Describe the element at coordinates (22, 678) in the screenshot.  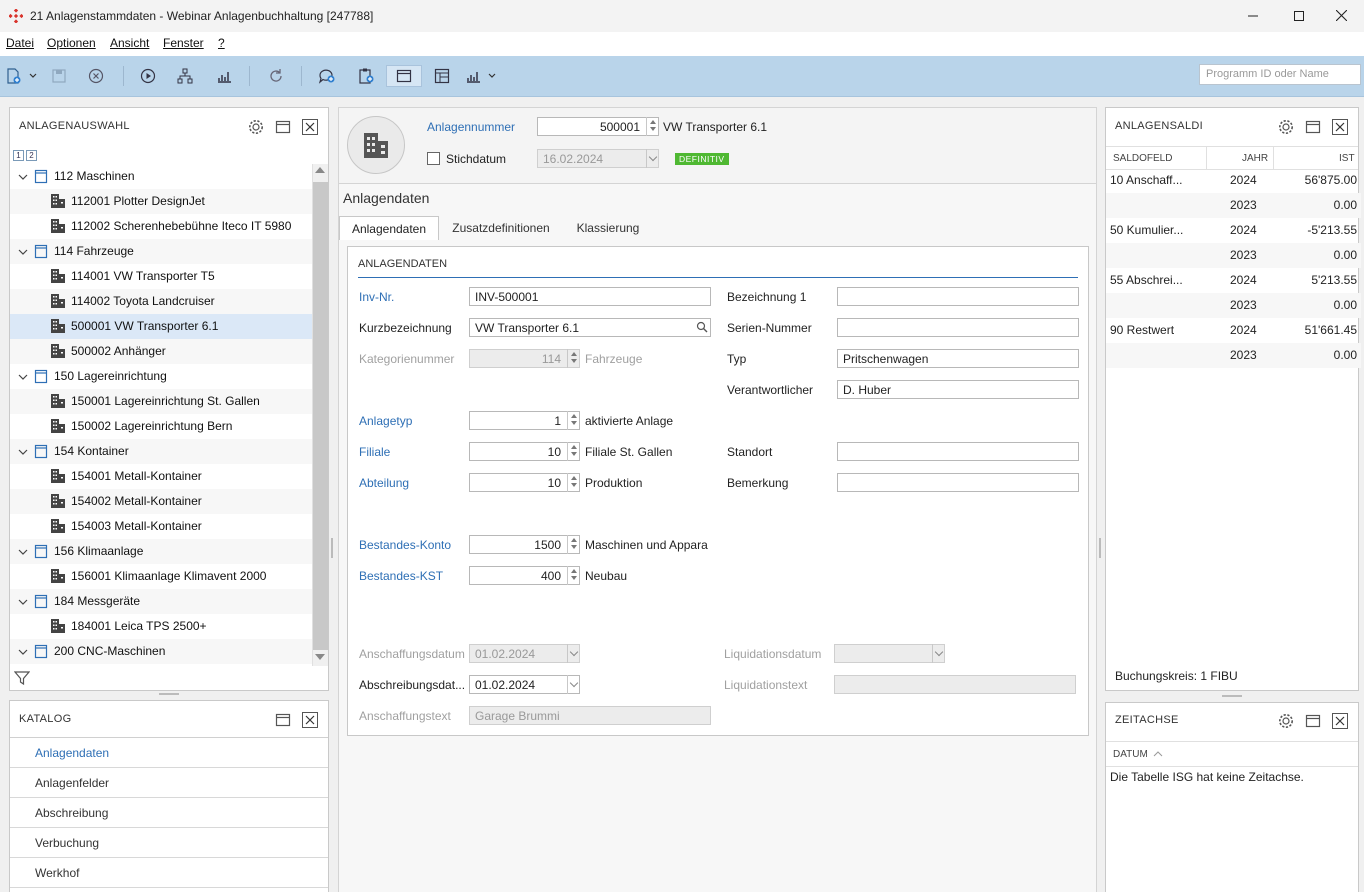
I see `filter-icon` at that location.